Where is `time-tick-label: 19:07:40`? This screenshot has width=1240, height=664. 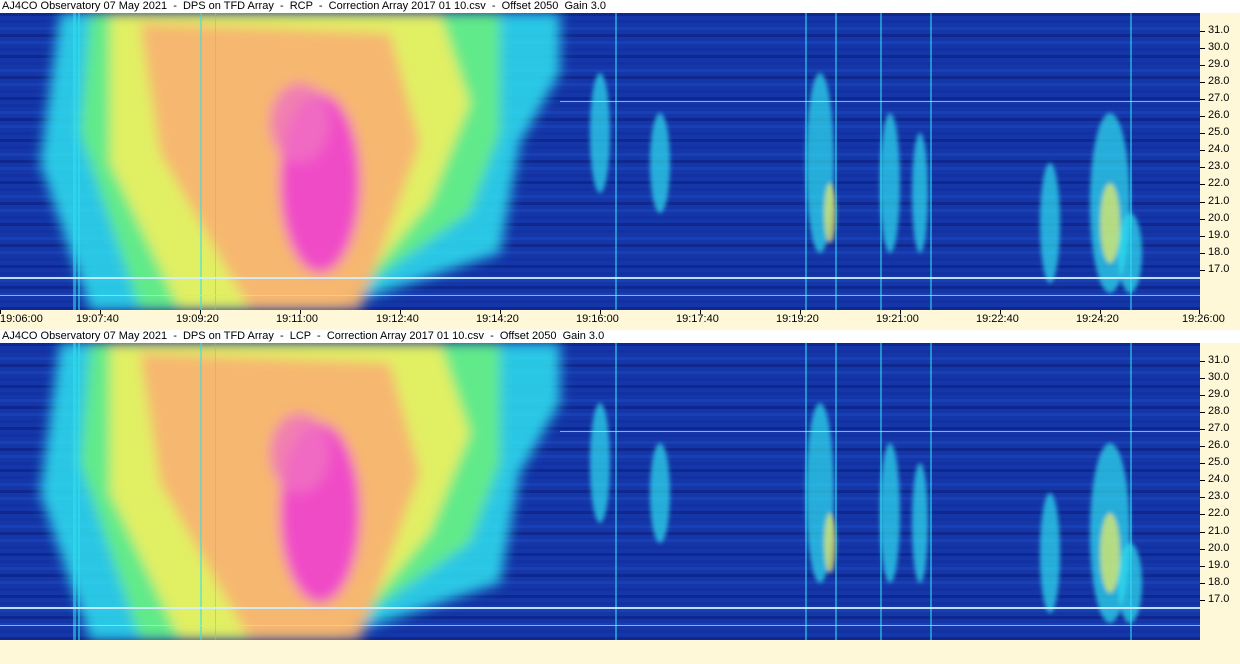
time-tick-label: 19:07:40 is located at coordinates (97, 319).